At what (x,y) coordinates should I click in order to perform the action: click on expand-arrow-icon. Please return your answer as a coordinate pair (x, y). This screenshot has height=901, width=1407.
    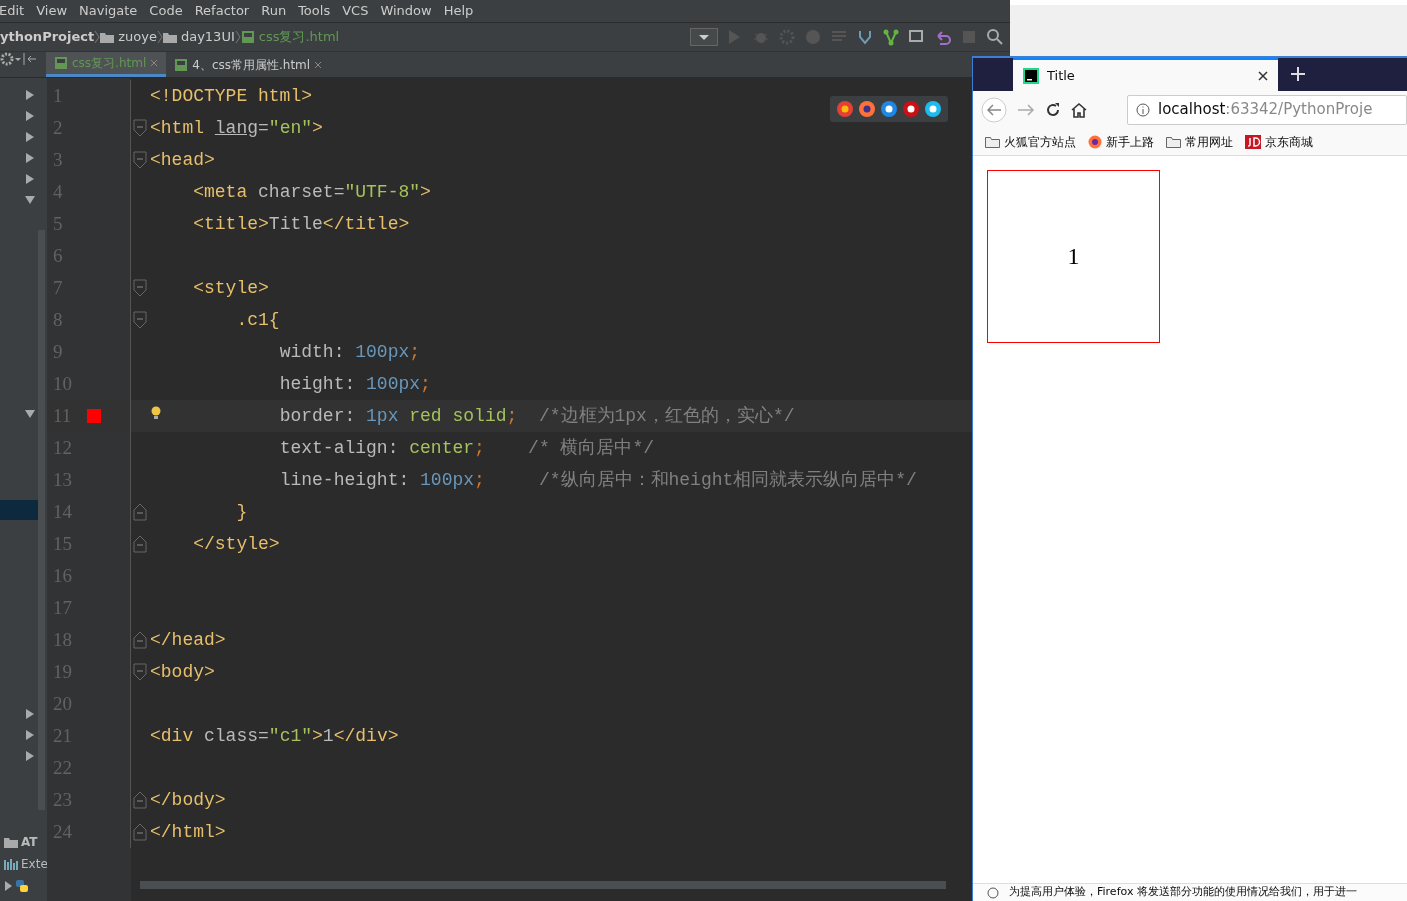
    Looking at the image, I should click on (8, 886).